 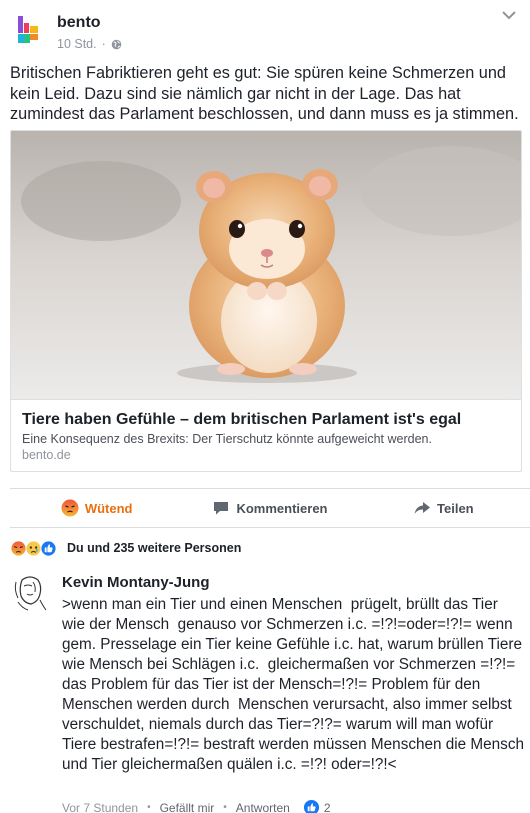 I want to click on post-meta: 10 Std. ·, so click(x=89, y=44).